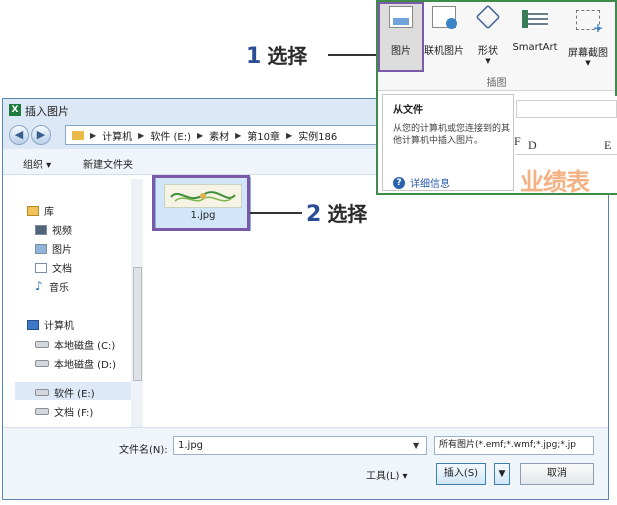 This screenshot has width=617, height=505. I want to click on breadcrumb-chapter: 第10章, so click(263, 135).